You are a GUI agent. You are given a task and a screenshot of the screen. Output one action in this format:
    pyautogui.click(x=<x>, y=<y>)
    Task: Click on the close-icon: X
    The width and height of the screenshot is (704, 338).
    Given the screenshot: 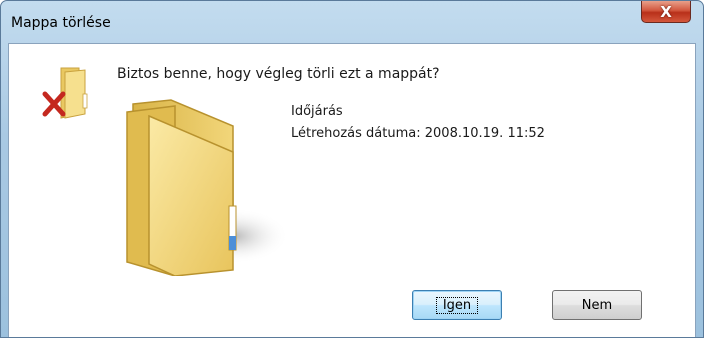 What is the action you would take?
    pyautogui.click(x=666, y=12)
    